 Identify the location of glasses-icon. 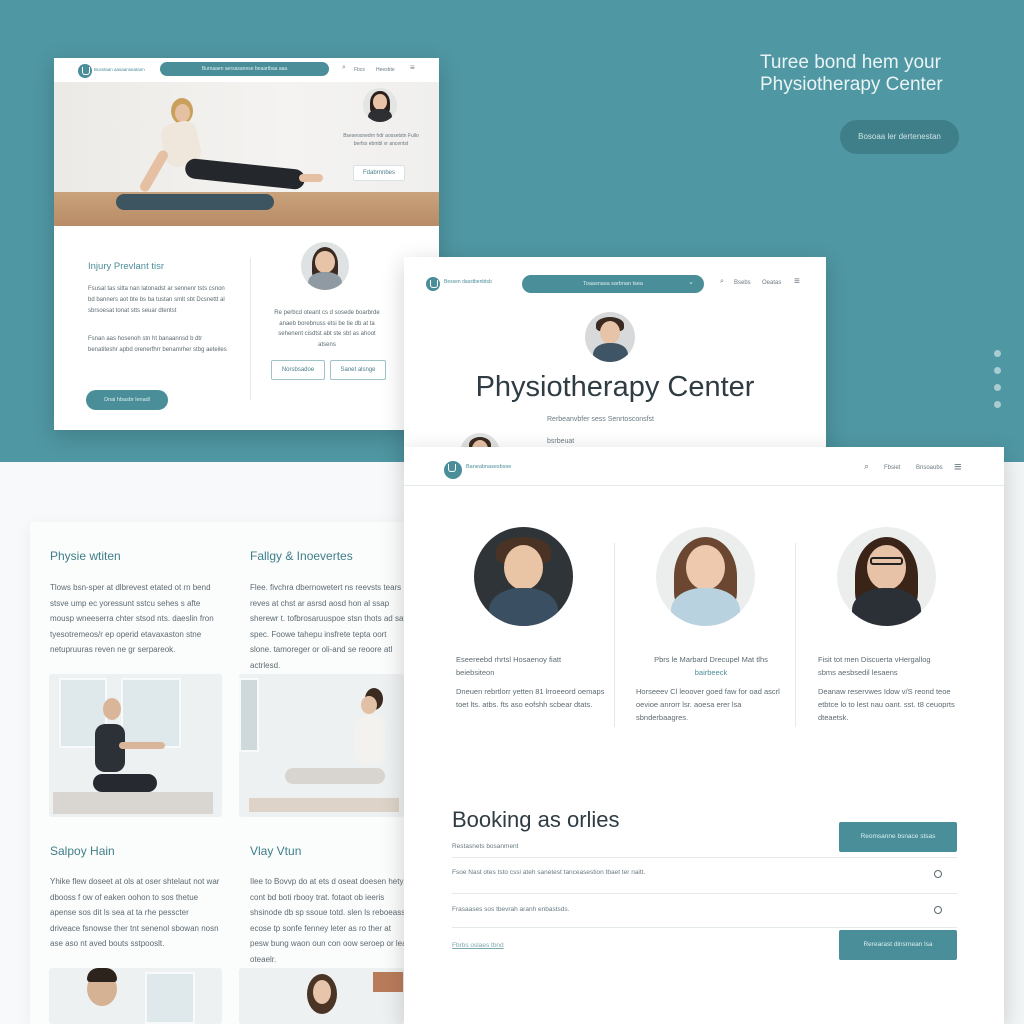
(886, 560).